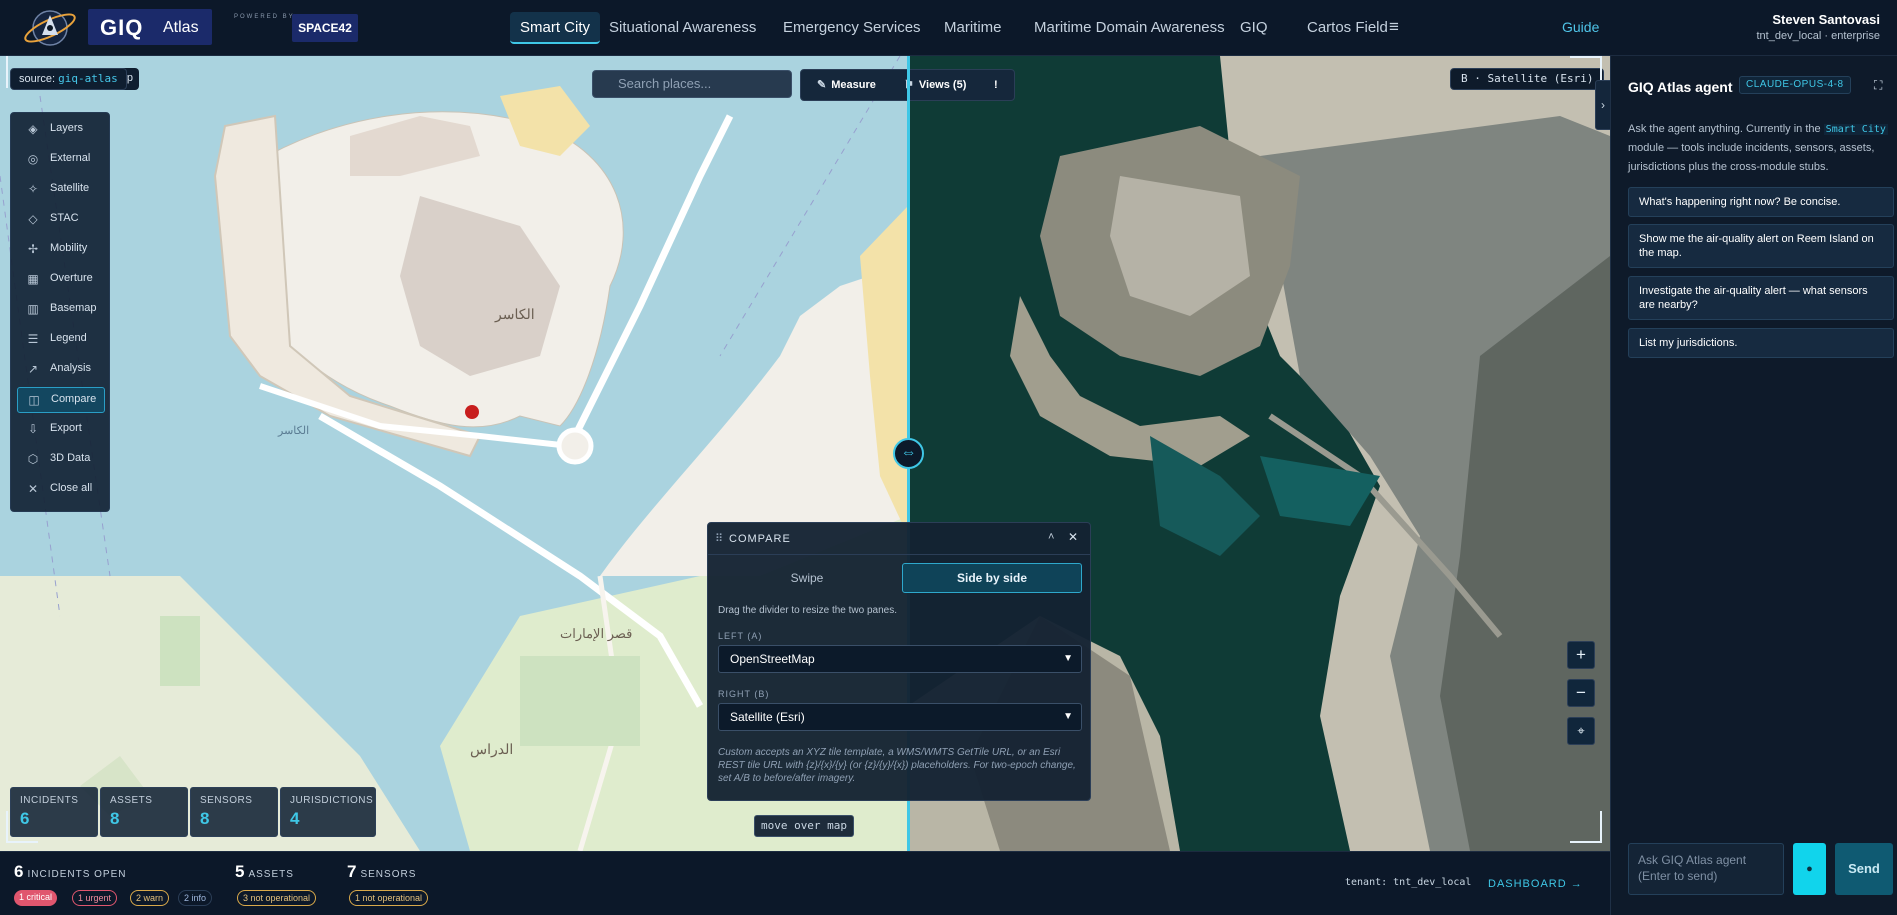 The height and width of the screenshot is (915, 1897). Describe the element at coordinates (54, 812) in the screenshot. I see `incidents-card: INCIDENTS 6` at that location.